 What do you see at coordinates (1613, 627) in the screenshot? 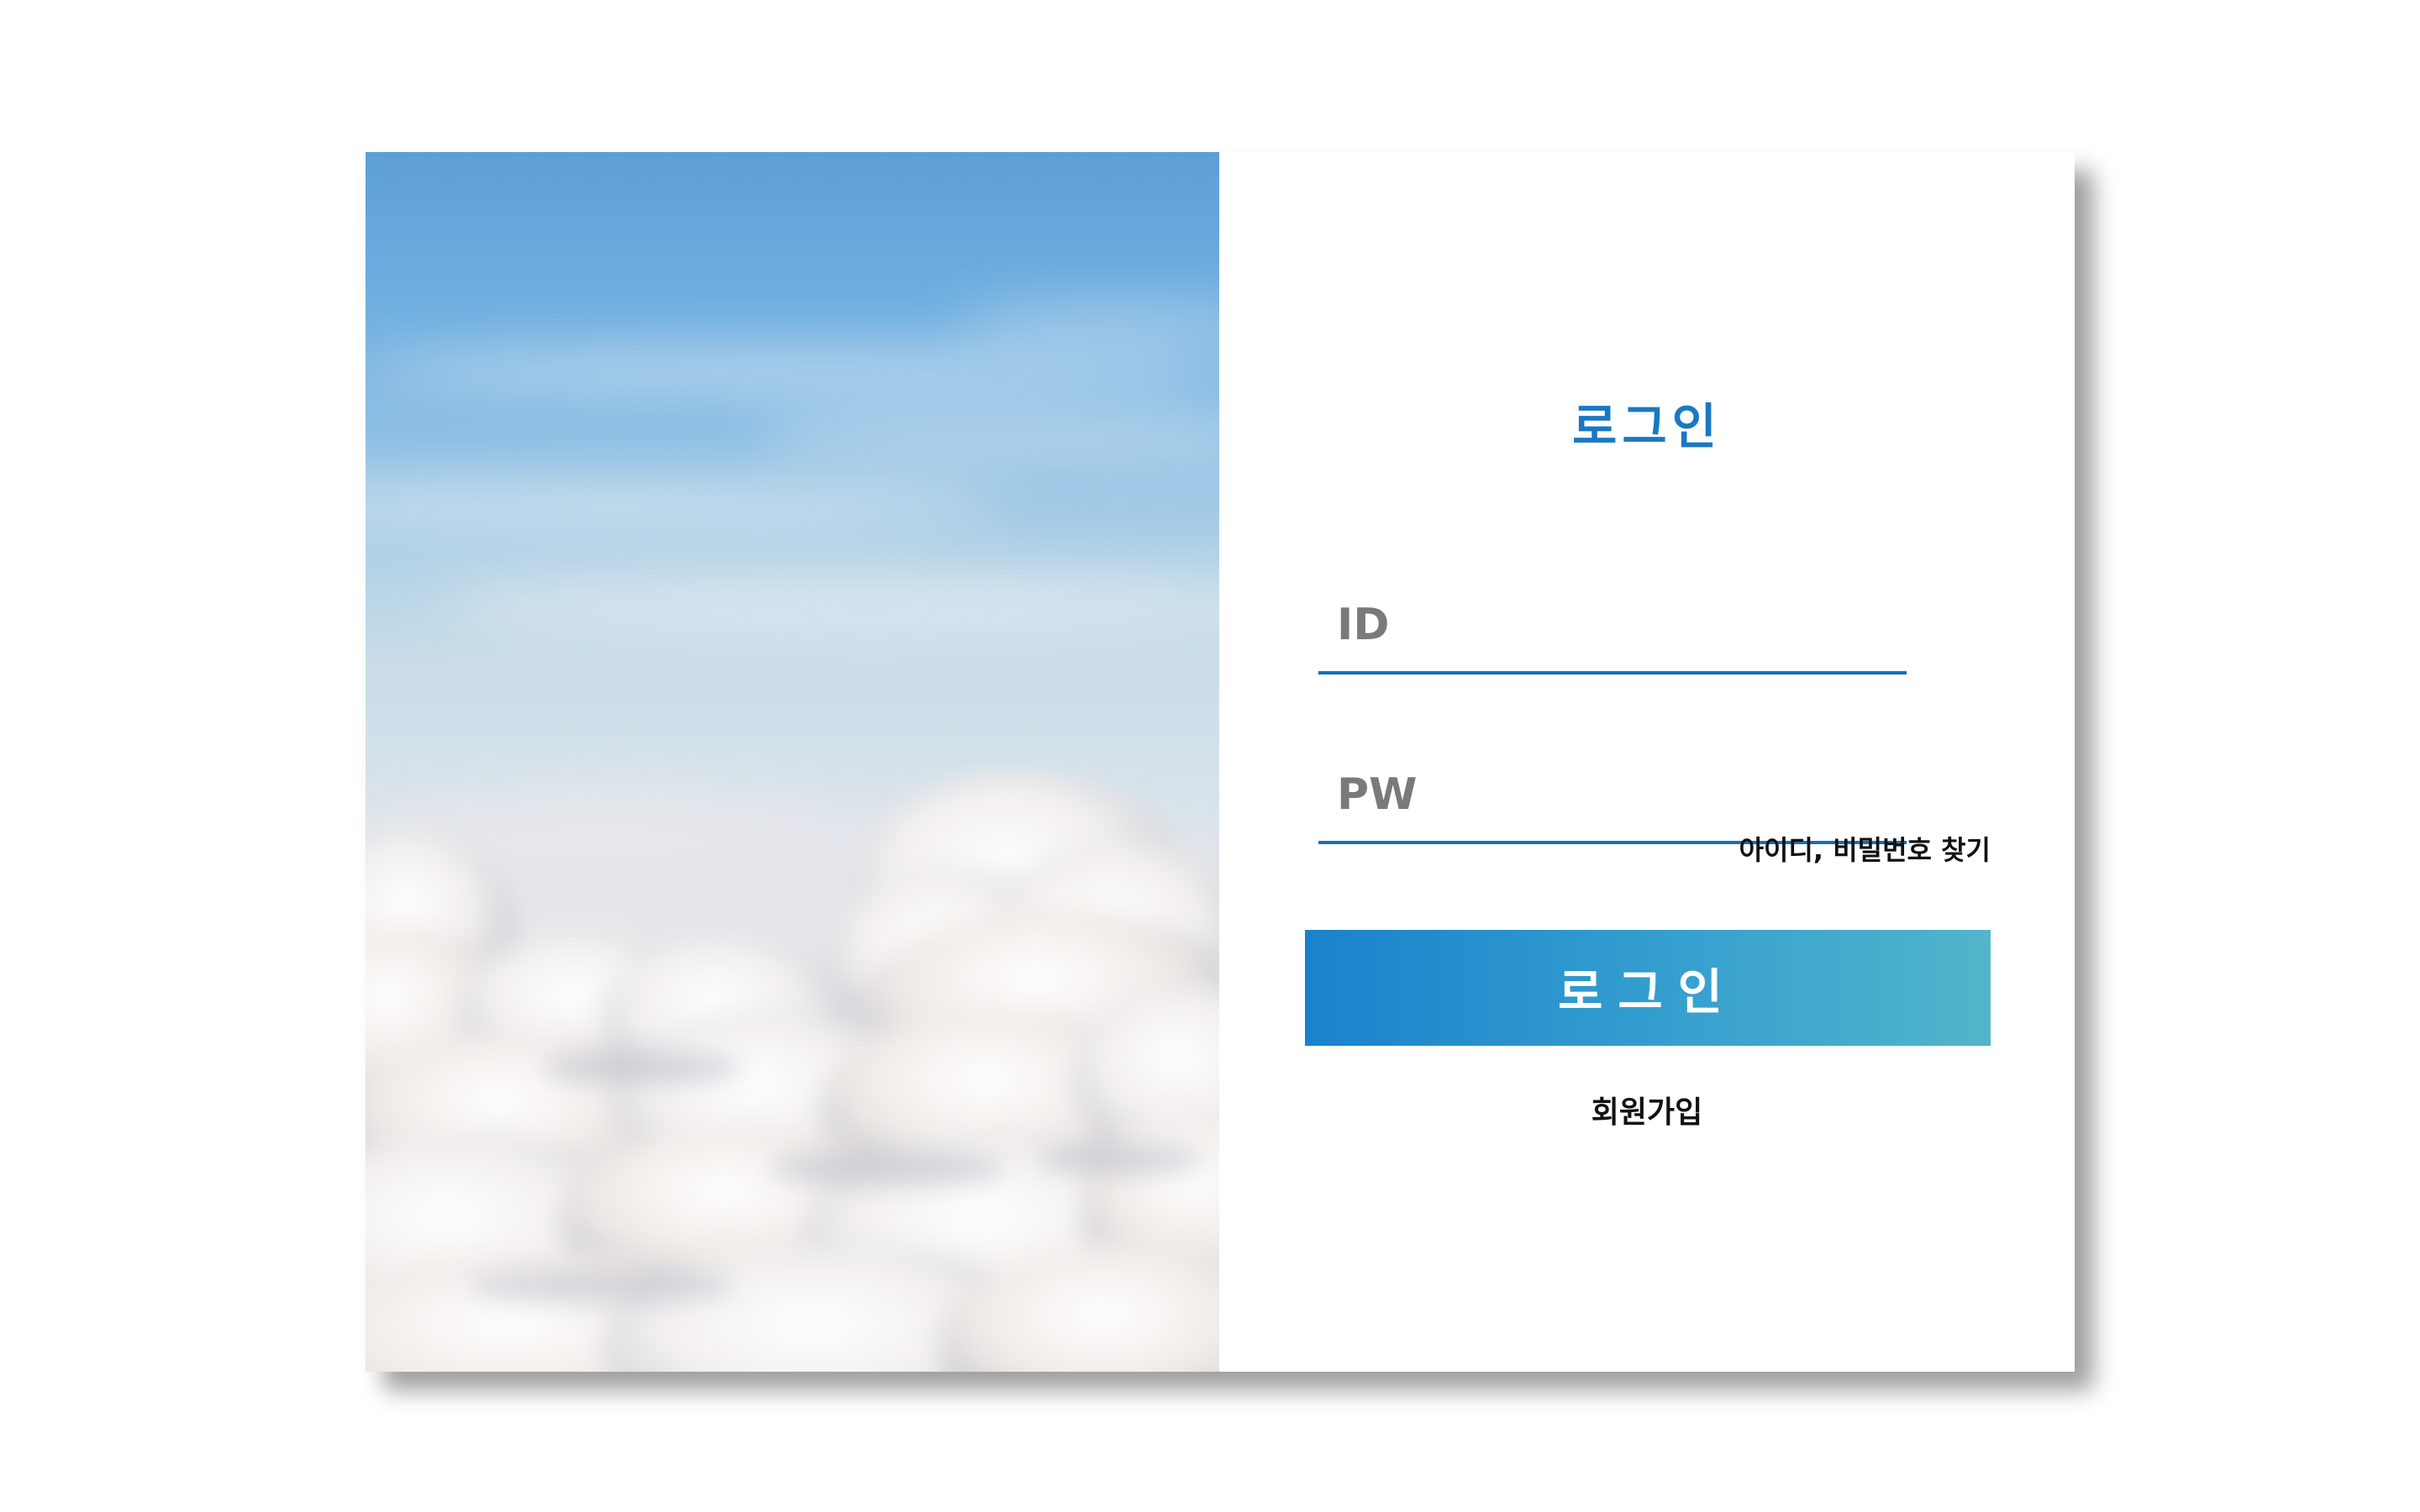
I see `id-input` at bounding box center [1613, 627].